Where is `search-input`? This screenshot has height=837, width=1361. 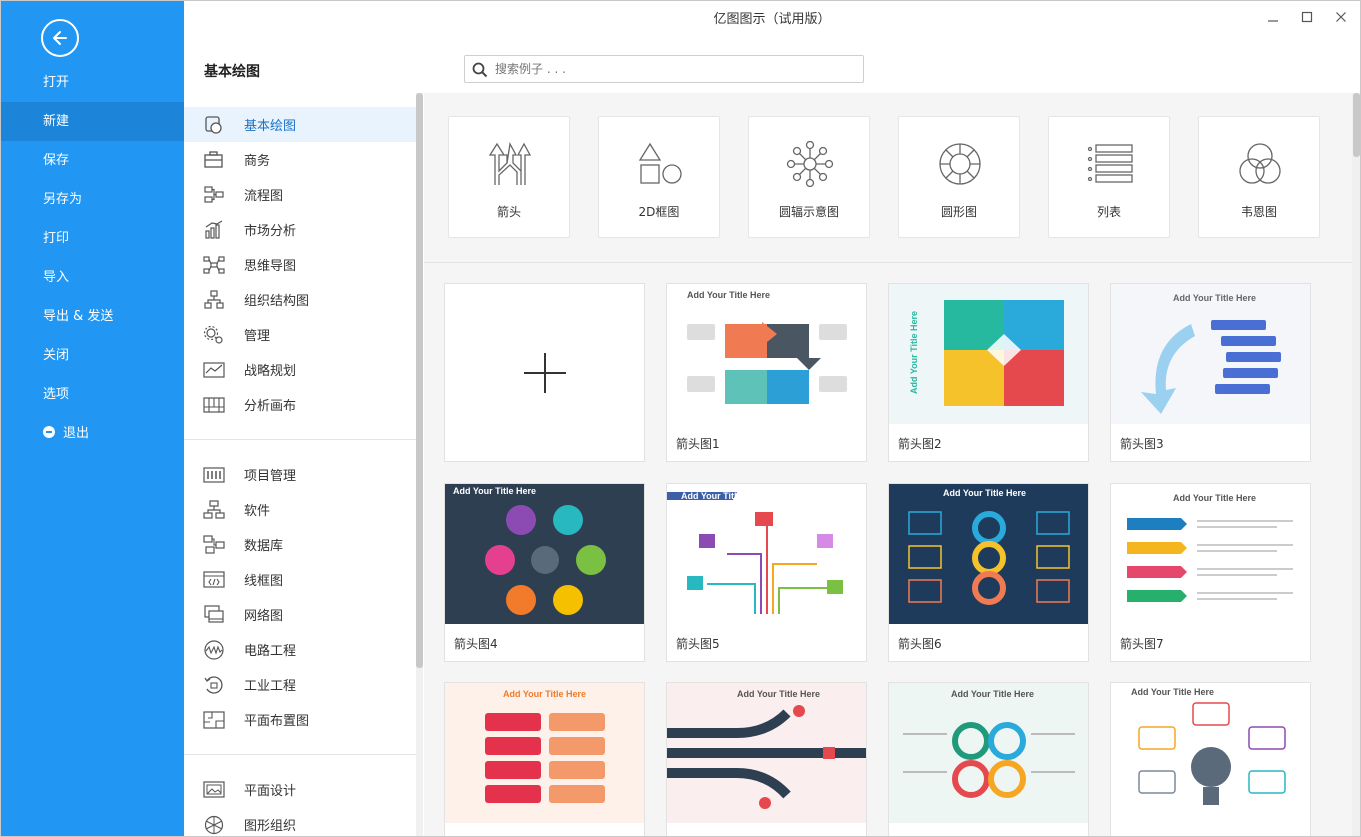
search-input is located at coordinates (675, 69).